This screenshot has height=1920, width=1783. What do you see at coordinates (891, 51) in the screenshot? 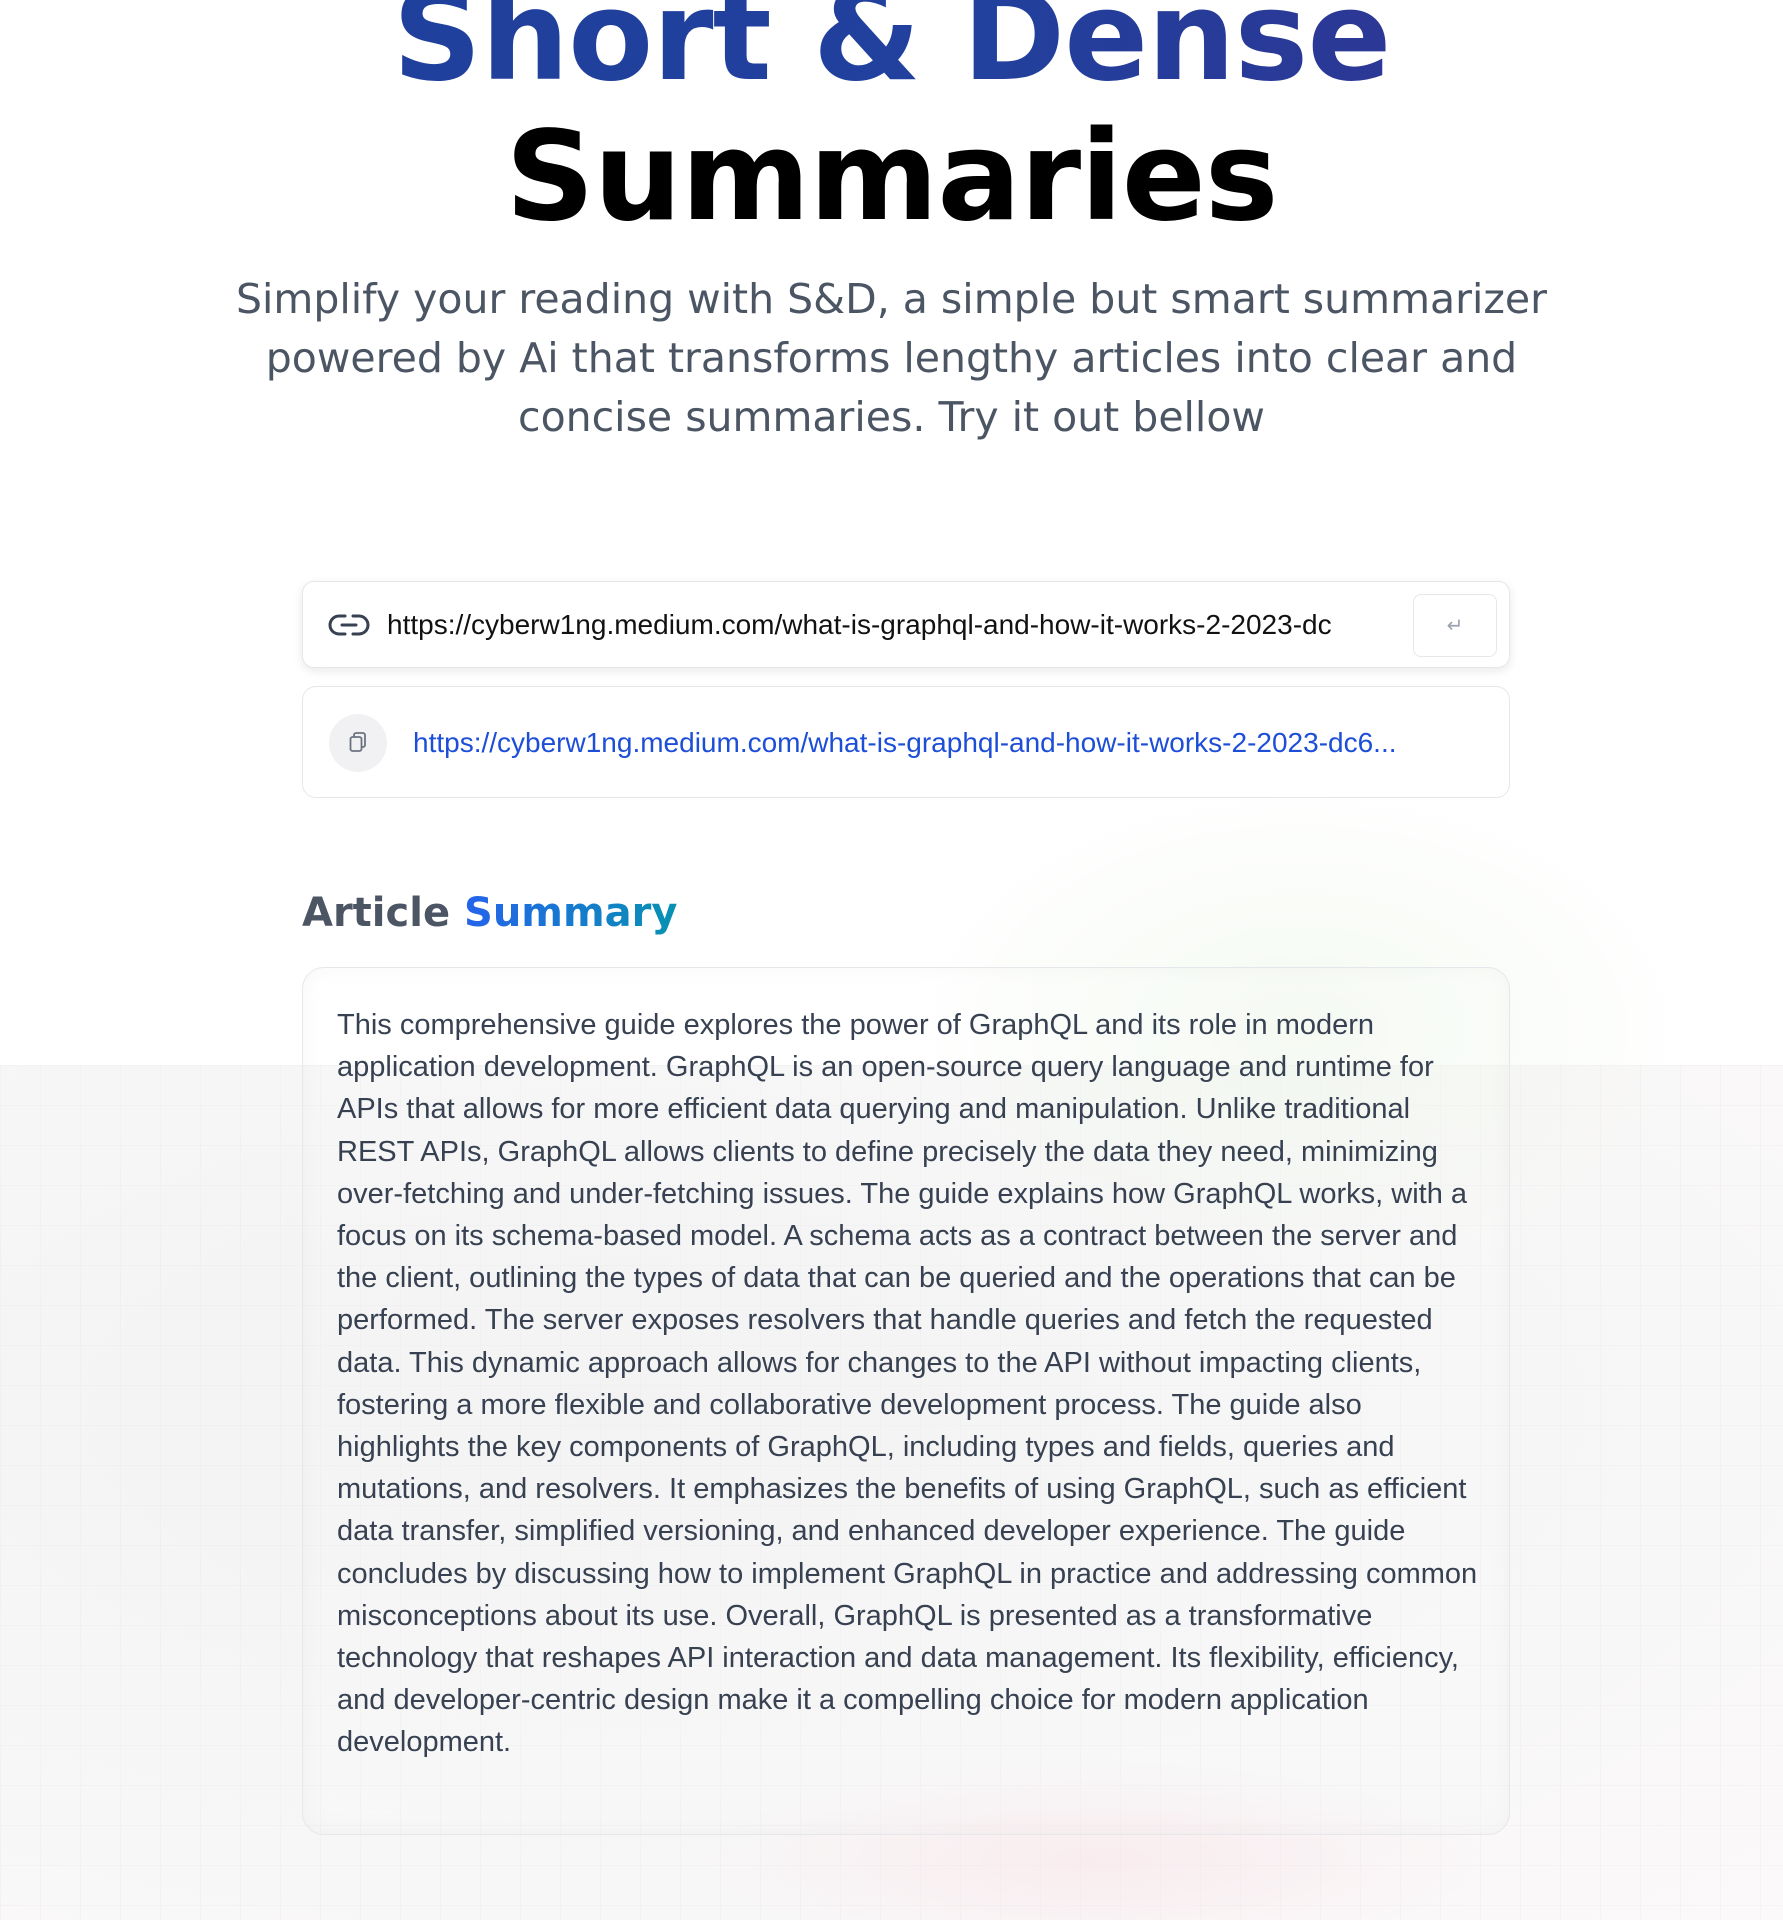
I see `hero-title-gradient: Short & Dense` at bounding box center [891, 51].